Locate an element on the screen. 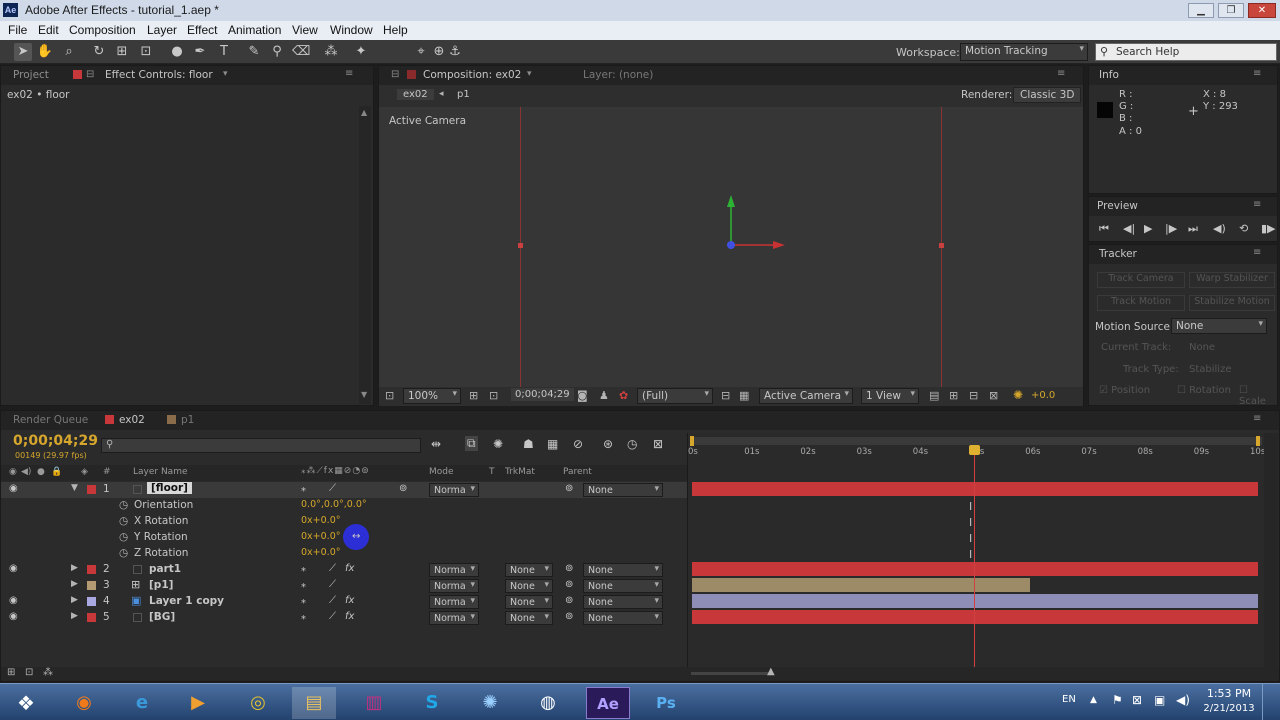 The image size is (1280, 720). camera-tool-icon: ⊞ is located at coordinates (122, 52).